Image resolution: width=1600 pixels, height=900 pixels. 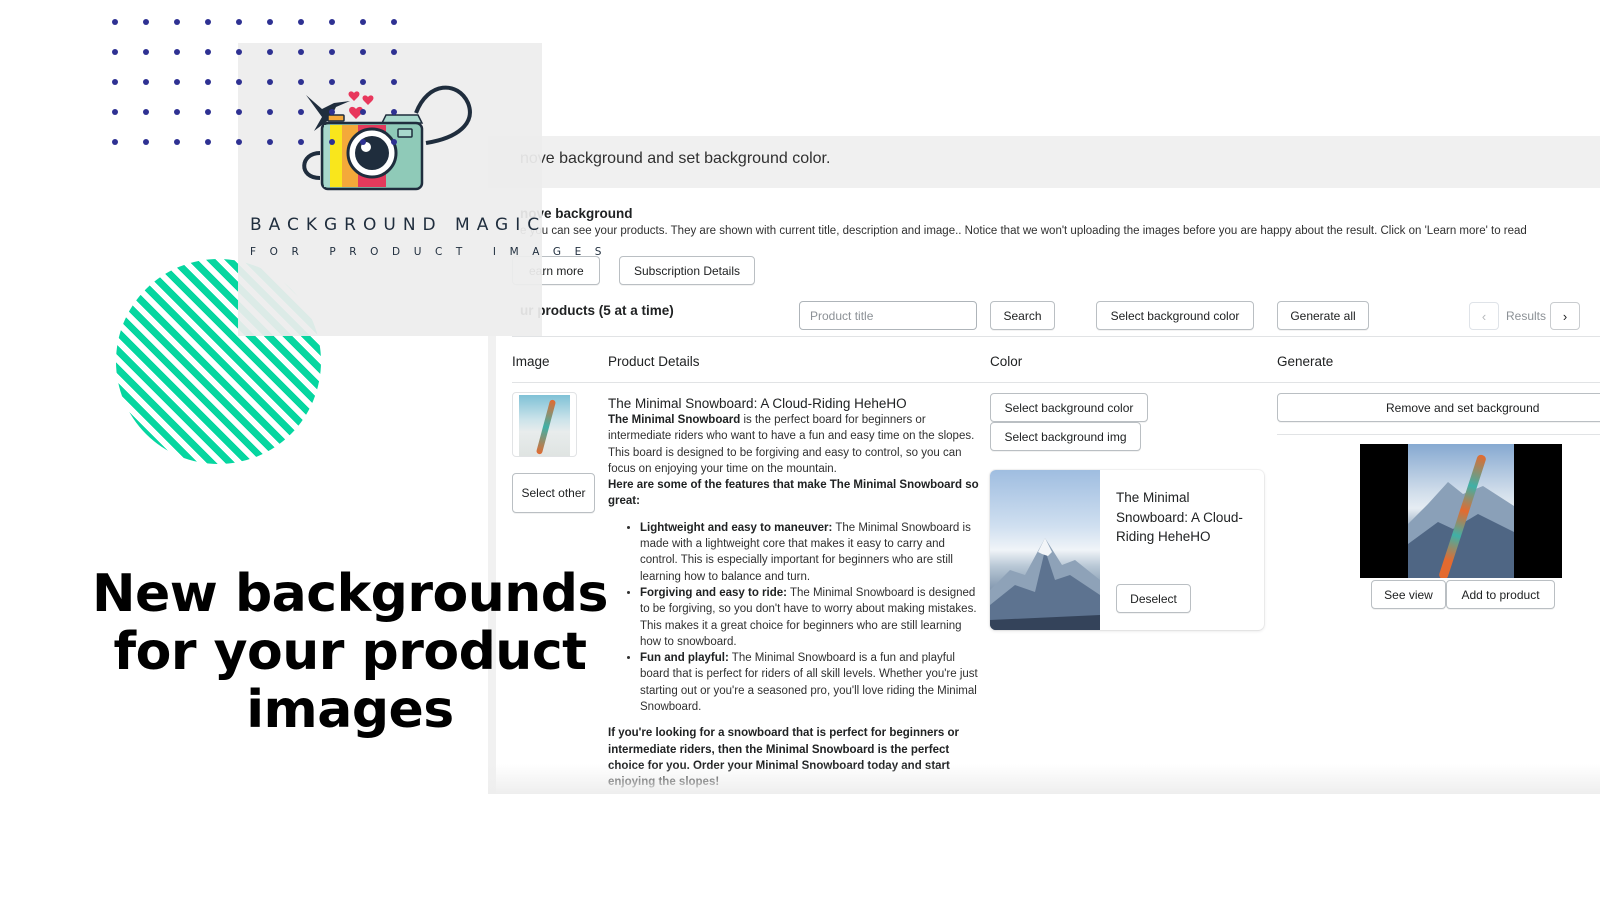 I want to click on product-thumbnail, so click(x=544, y=424).